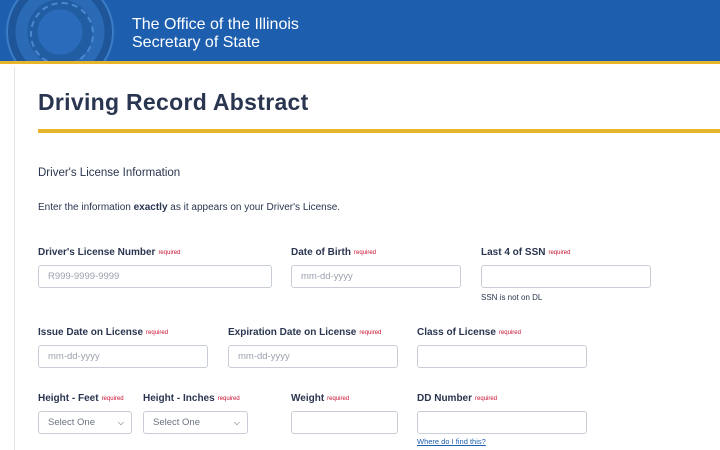  What do you see at coordinates (173, 102) in the screenshot?
I see `page-title: Driving Record Abstract` at bounding box center [173, 102].